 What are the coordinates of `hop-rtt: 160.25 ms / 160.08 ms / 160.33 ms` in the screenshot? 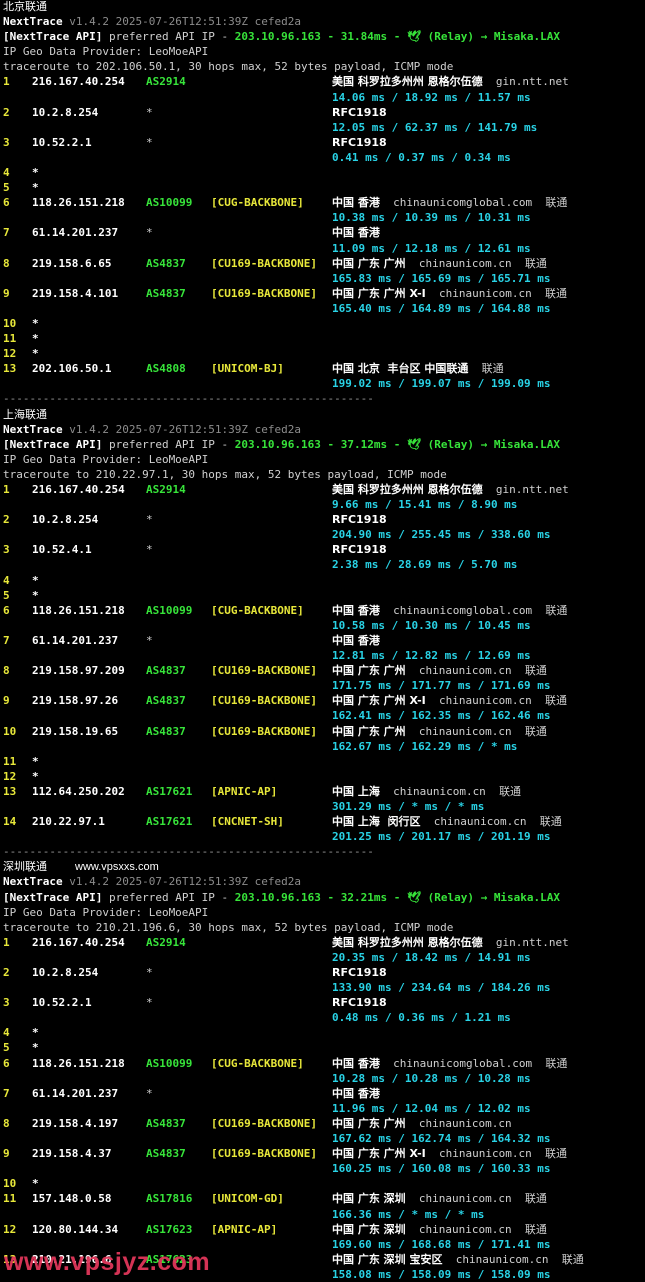 It's located at (441, 1169).